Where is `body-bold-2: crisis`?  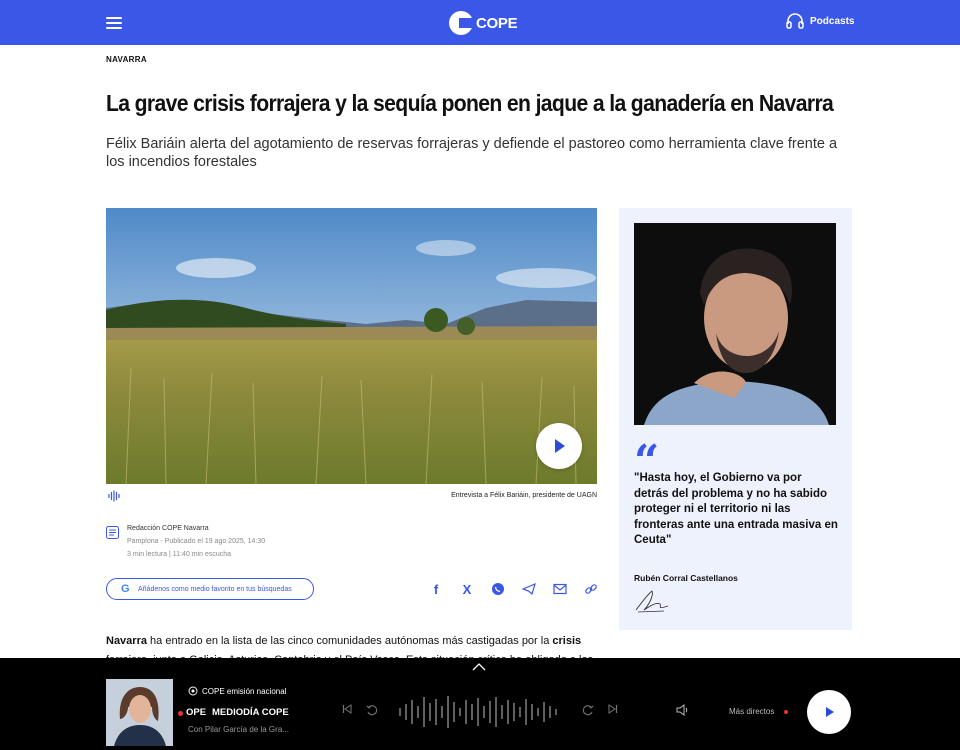 body-bold-2: crisis is located at coordinates (567, 641).